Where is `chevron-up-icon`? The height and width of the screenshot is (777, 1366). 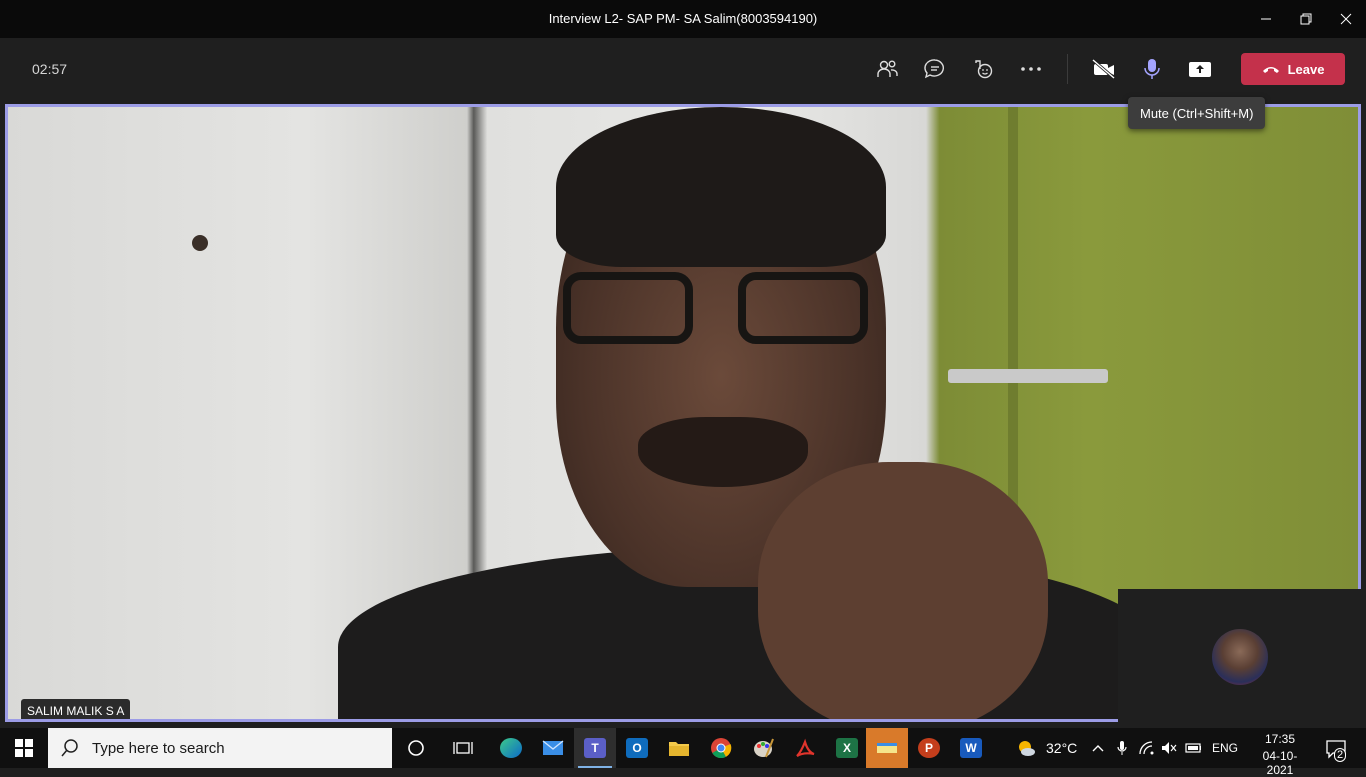
chevron-up-icon is located at coordinates (1098, 748).